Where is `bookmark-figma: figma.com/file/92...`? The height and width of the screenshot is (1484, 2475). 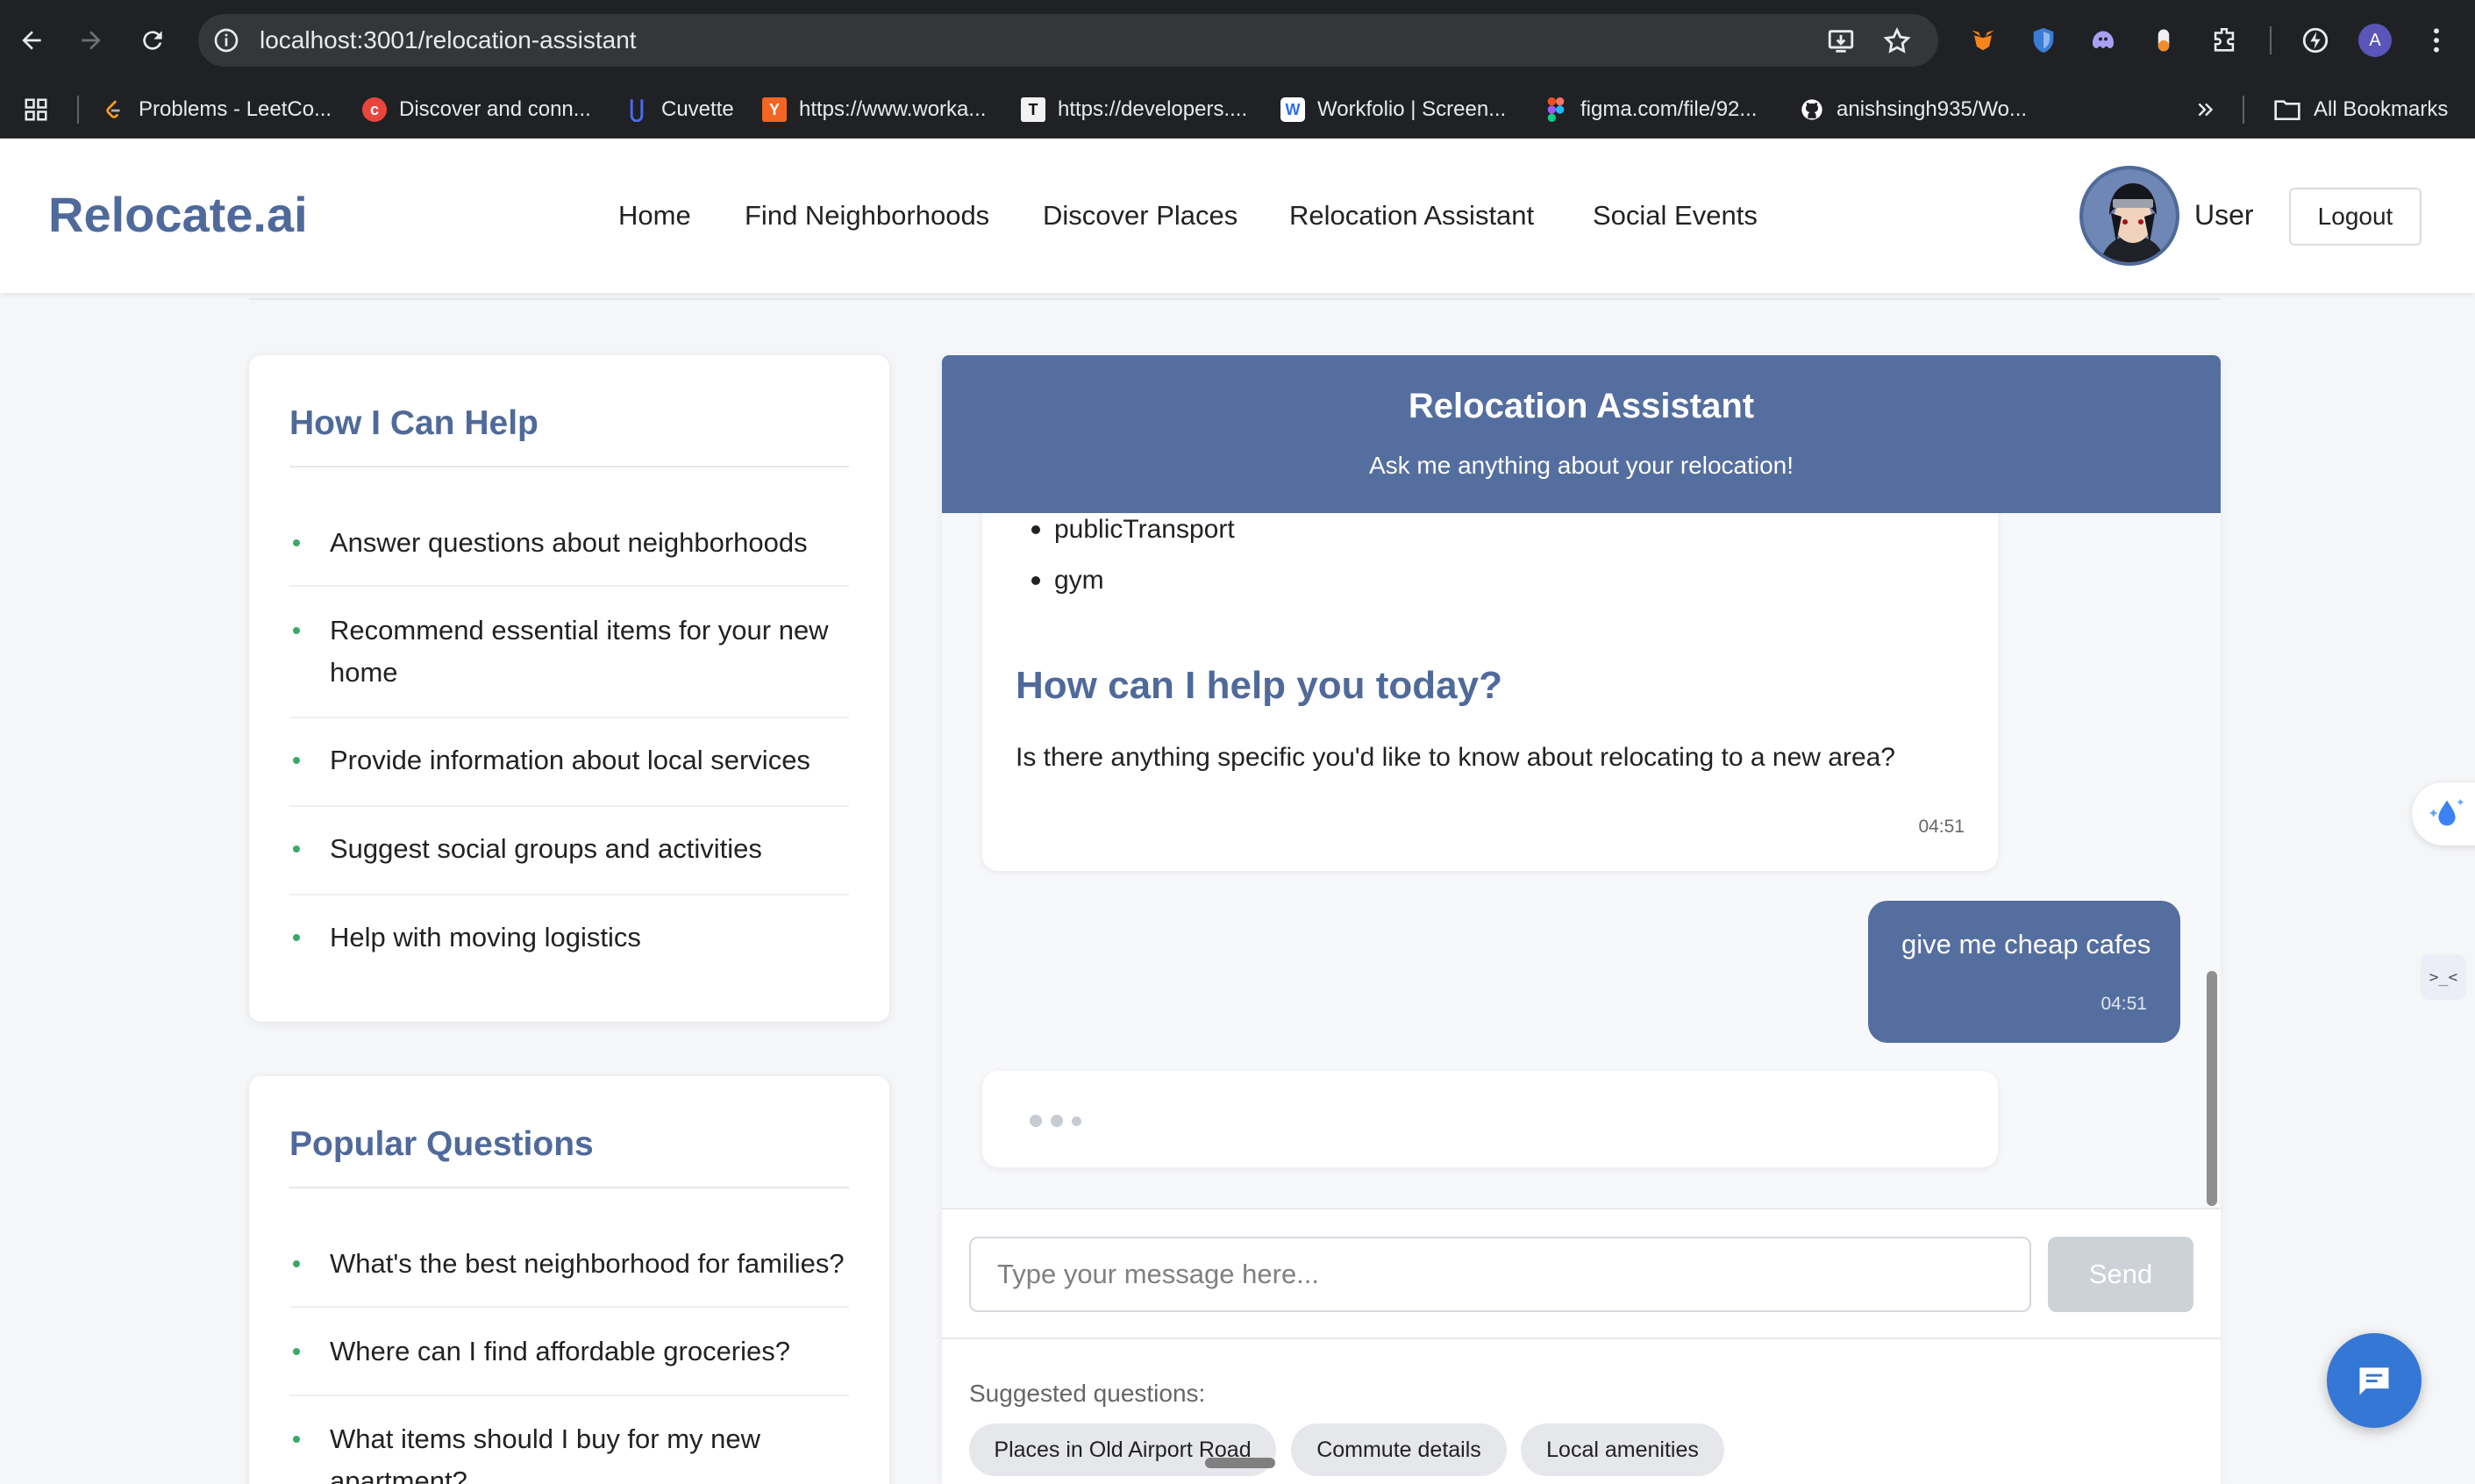
bookmark-figma: figma.com/file/92... is located at coordinates (1650, 109).